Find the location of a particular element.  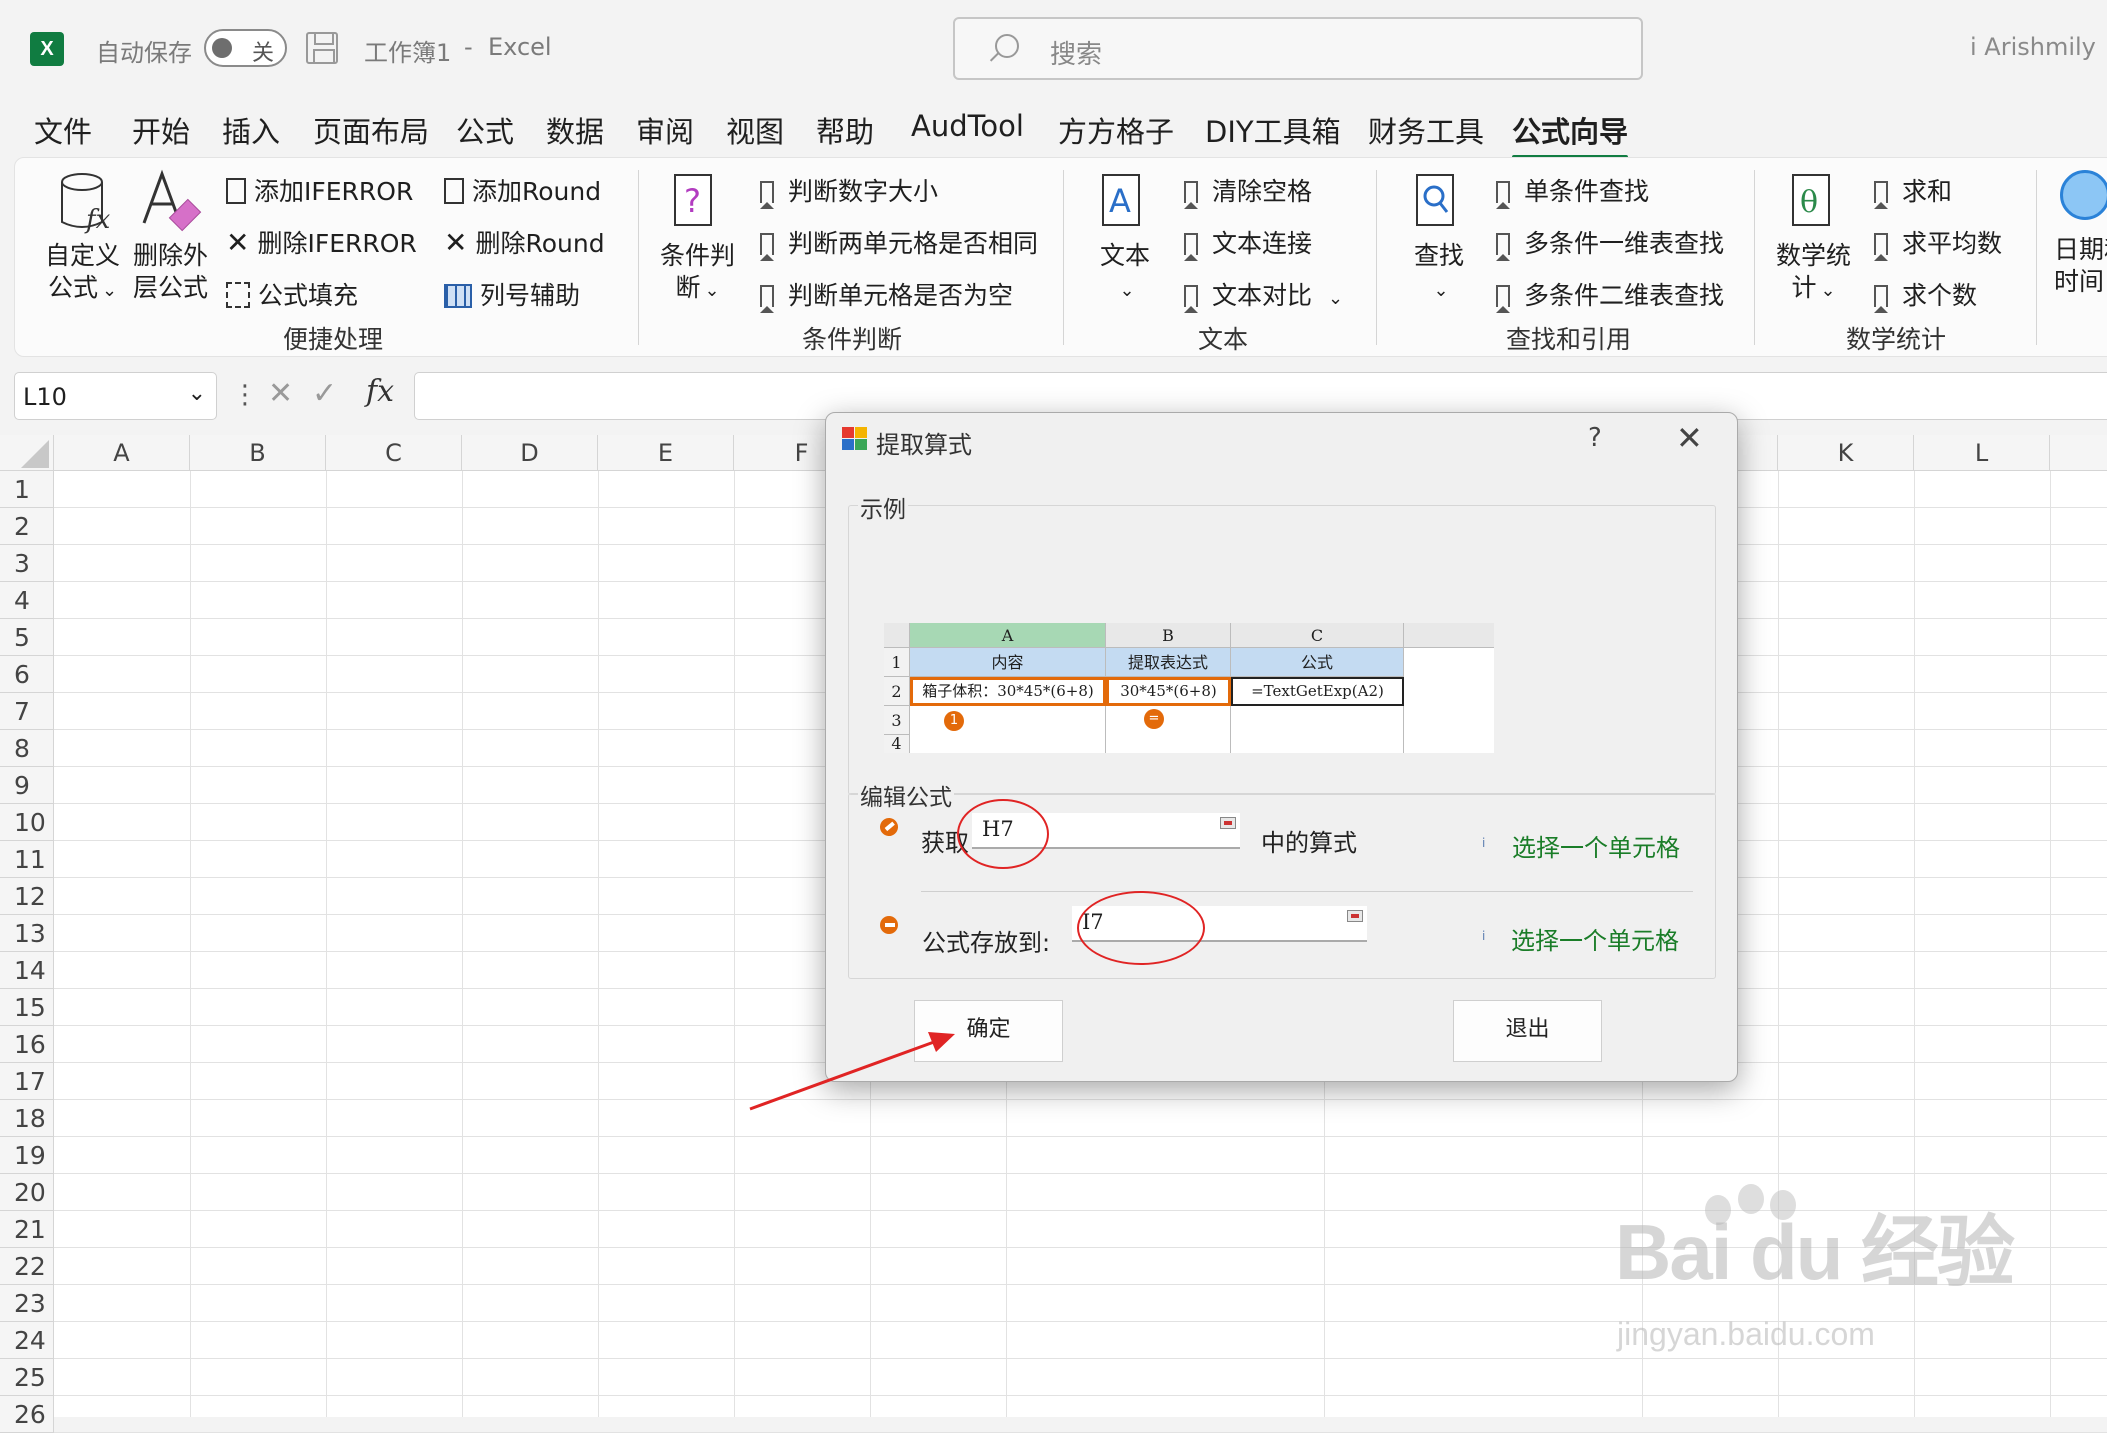

tab-formulas: 公式 is located at coordinates (485, 130).